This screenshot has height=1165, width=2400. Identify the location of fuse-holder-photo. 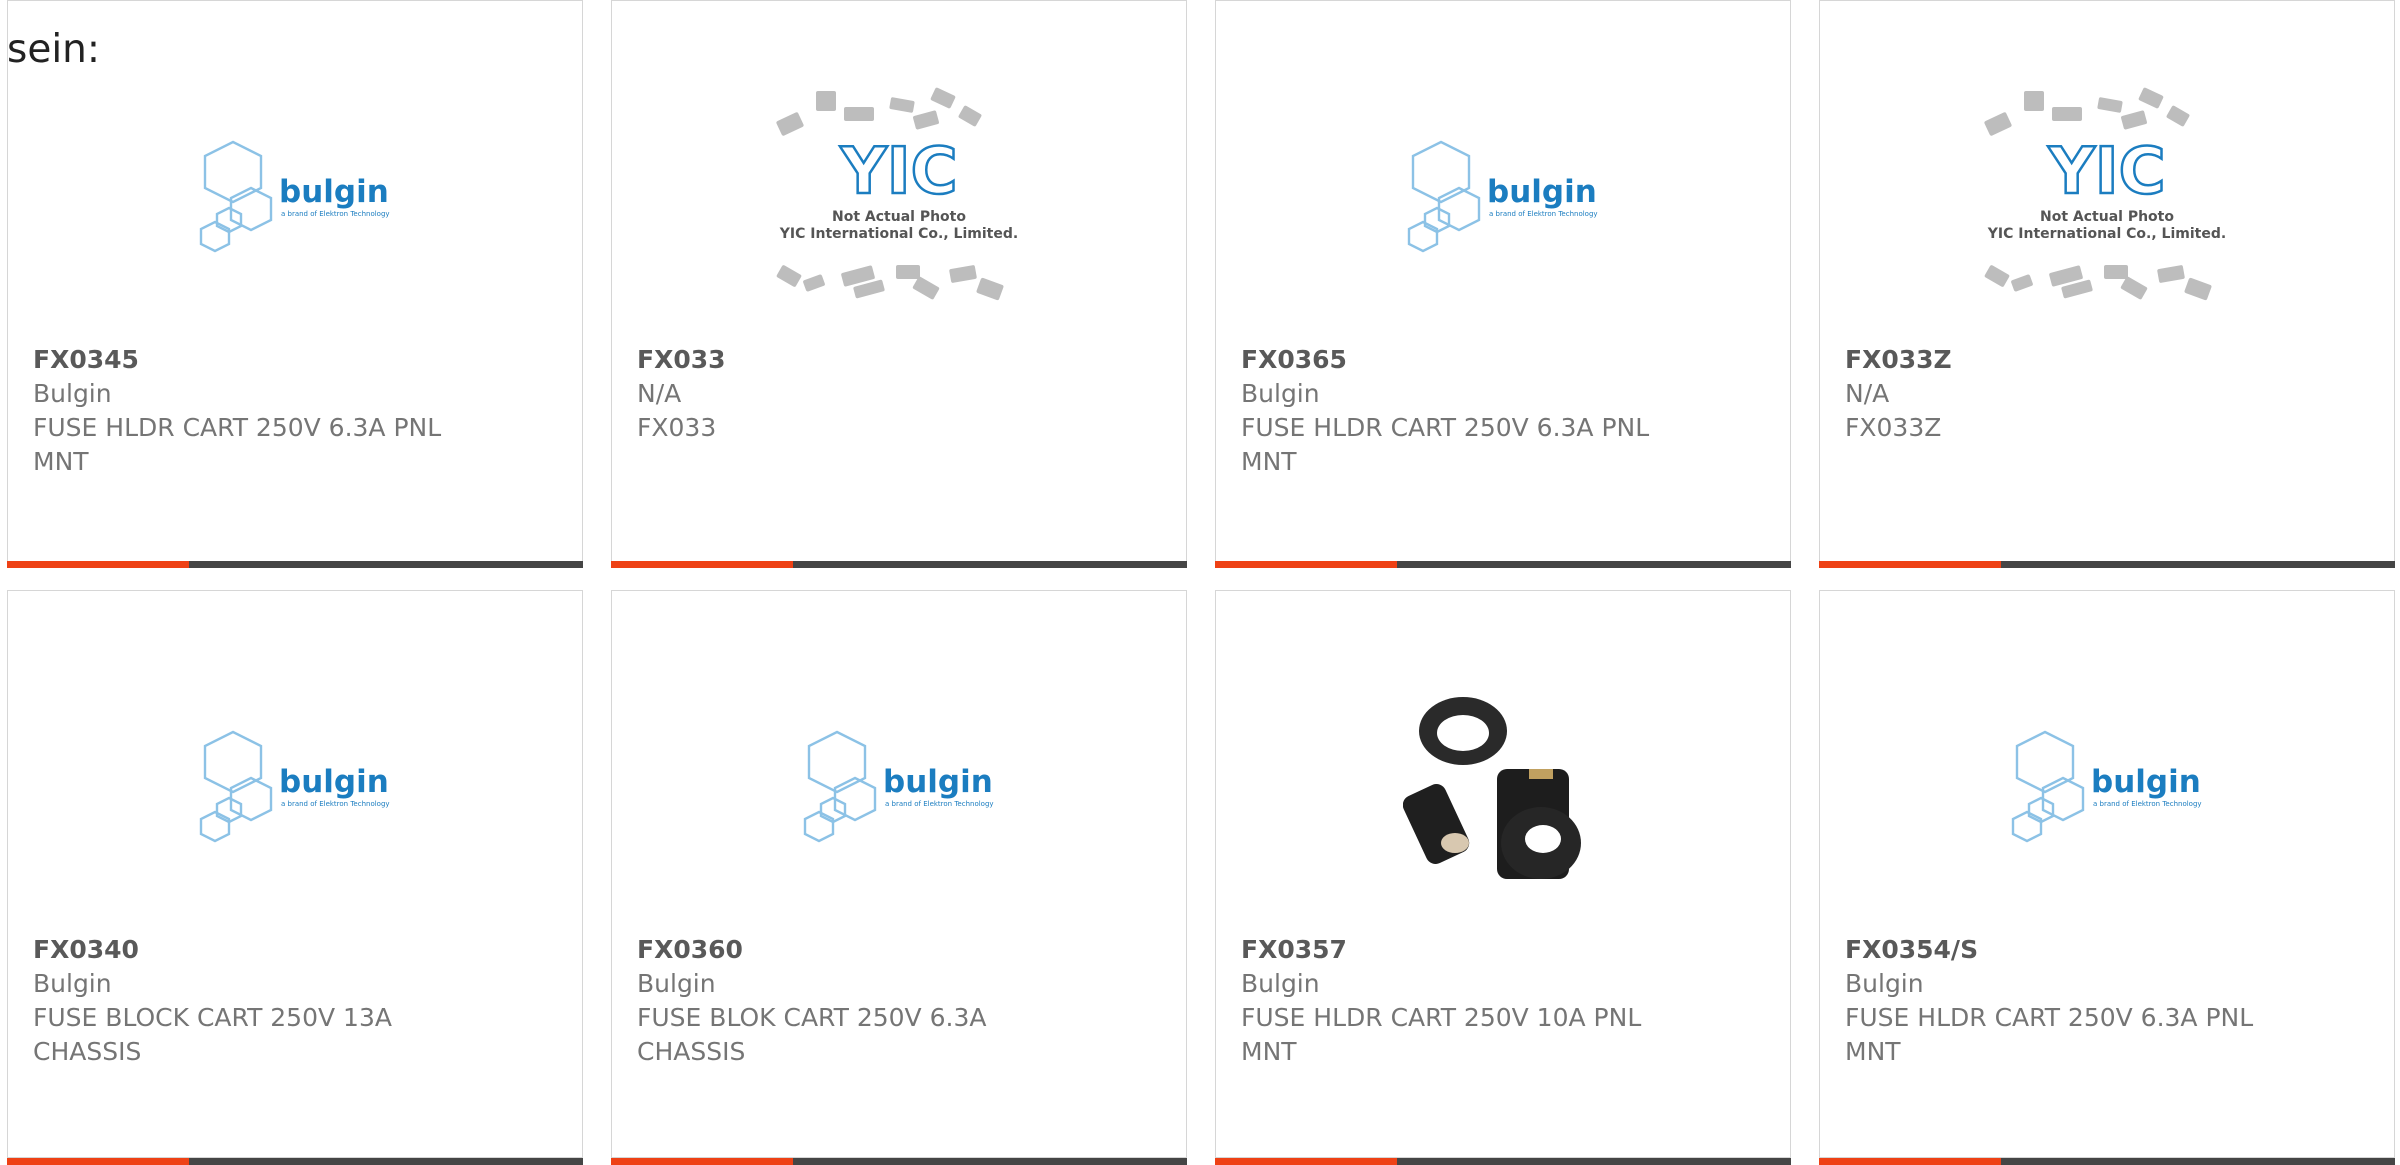
(1492, 788).